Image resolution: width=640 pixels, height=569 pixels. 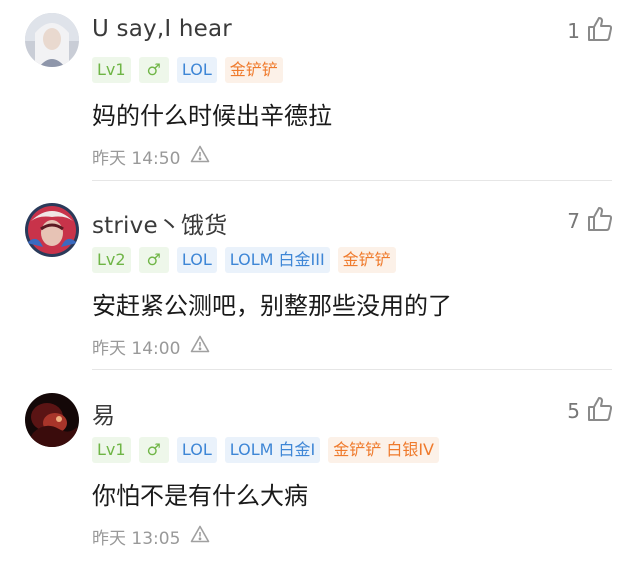 I want to click on username: strive丶饿货, so click(x=159, y=223).